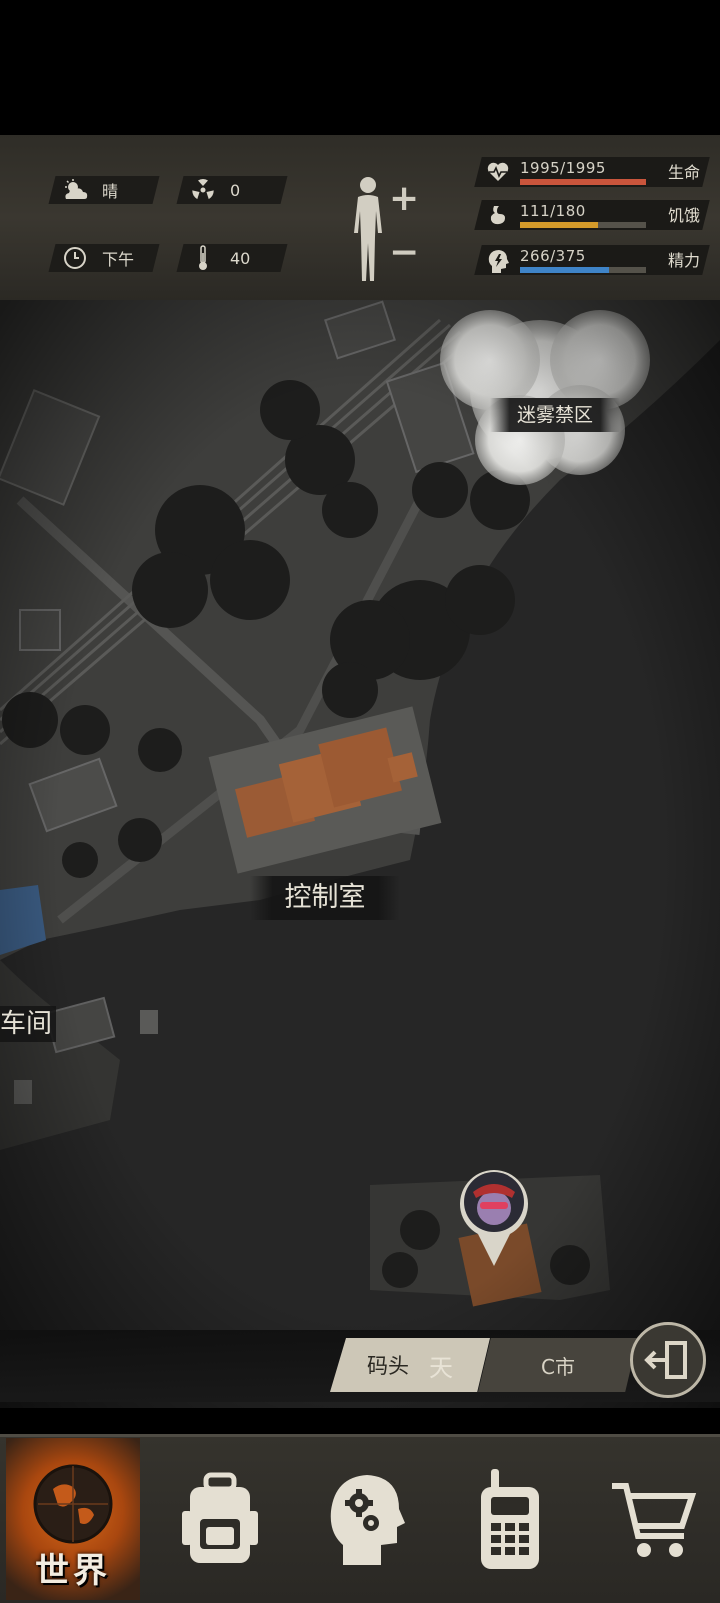 This screenshot has width=720, height=1603. What do you see at coordinates (325, 898) in the screenshot?
I see `control-room-label: 控制室` at bounding box center [325, 898].